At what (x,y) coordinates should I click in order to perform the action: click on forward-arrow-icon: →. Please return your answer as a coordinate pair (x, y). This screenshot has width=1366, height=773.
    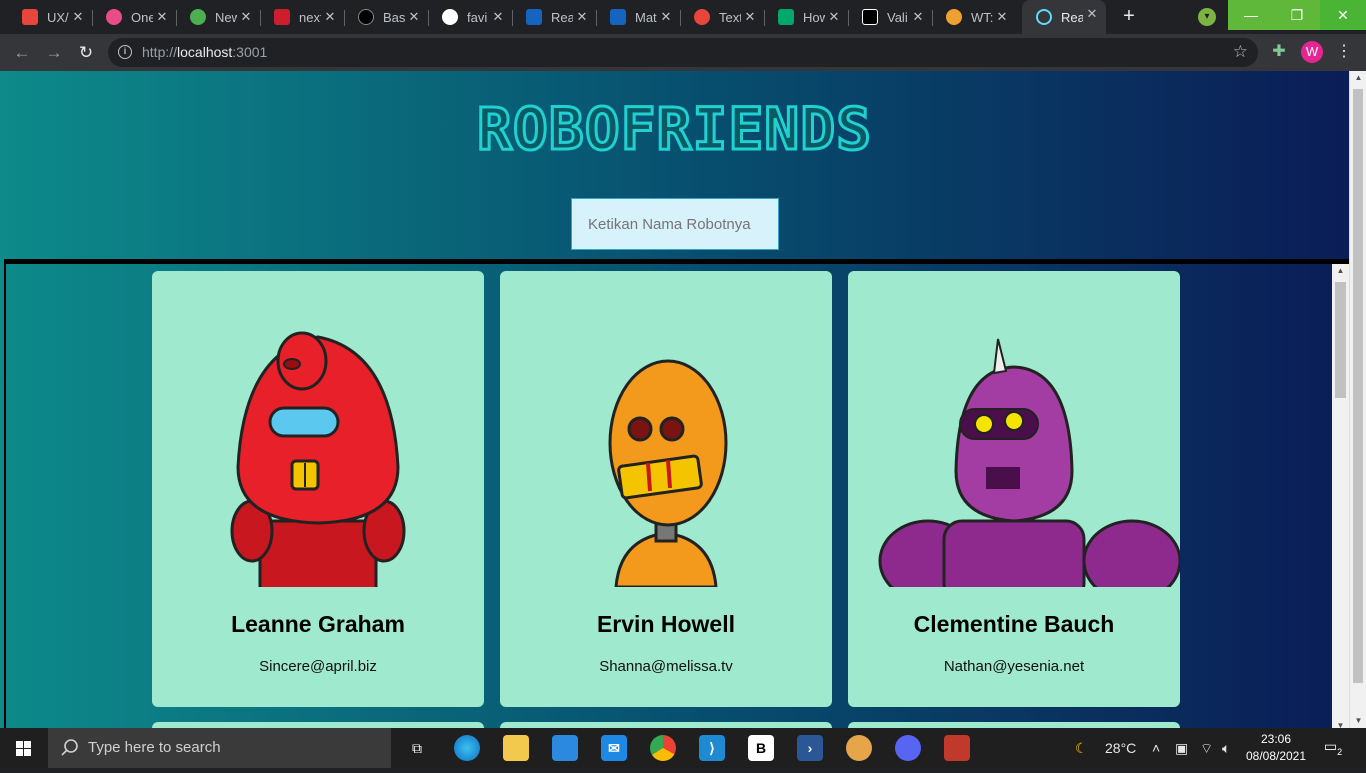
    Looking at the image, I should click on (54, 53).